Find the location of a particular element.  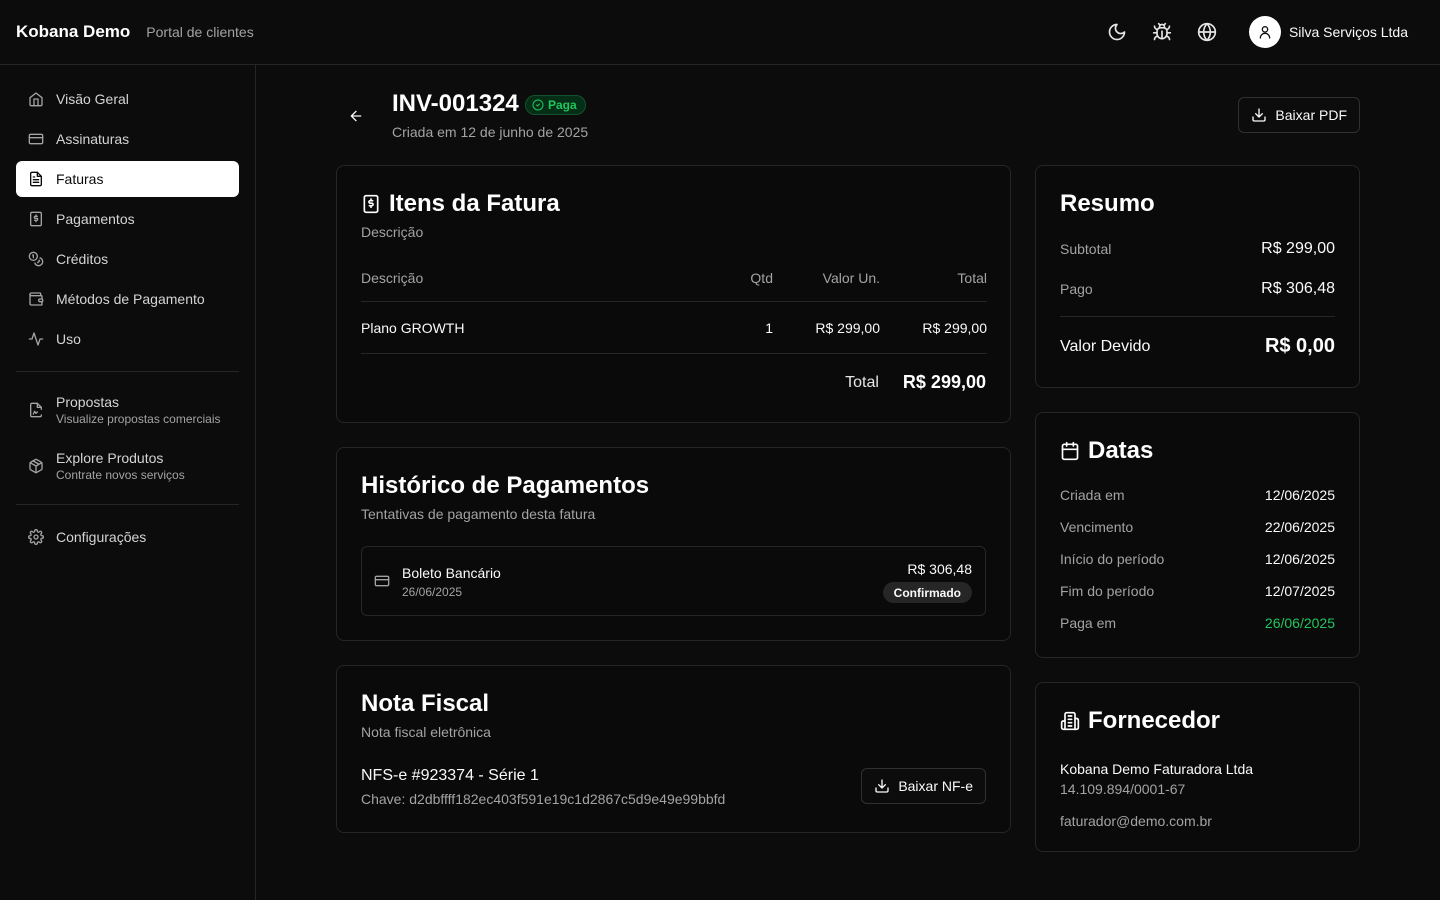

sidebar-item-faturas: Faturas is located at coordinates (127, 179).